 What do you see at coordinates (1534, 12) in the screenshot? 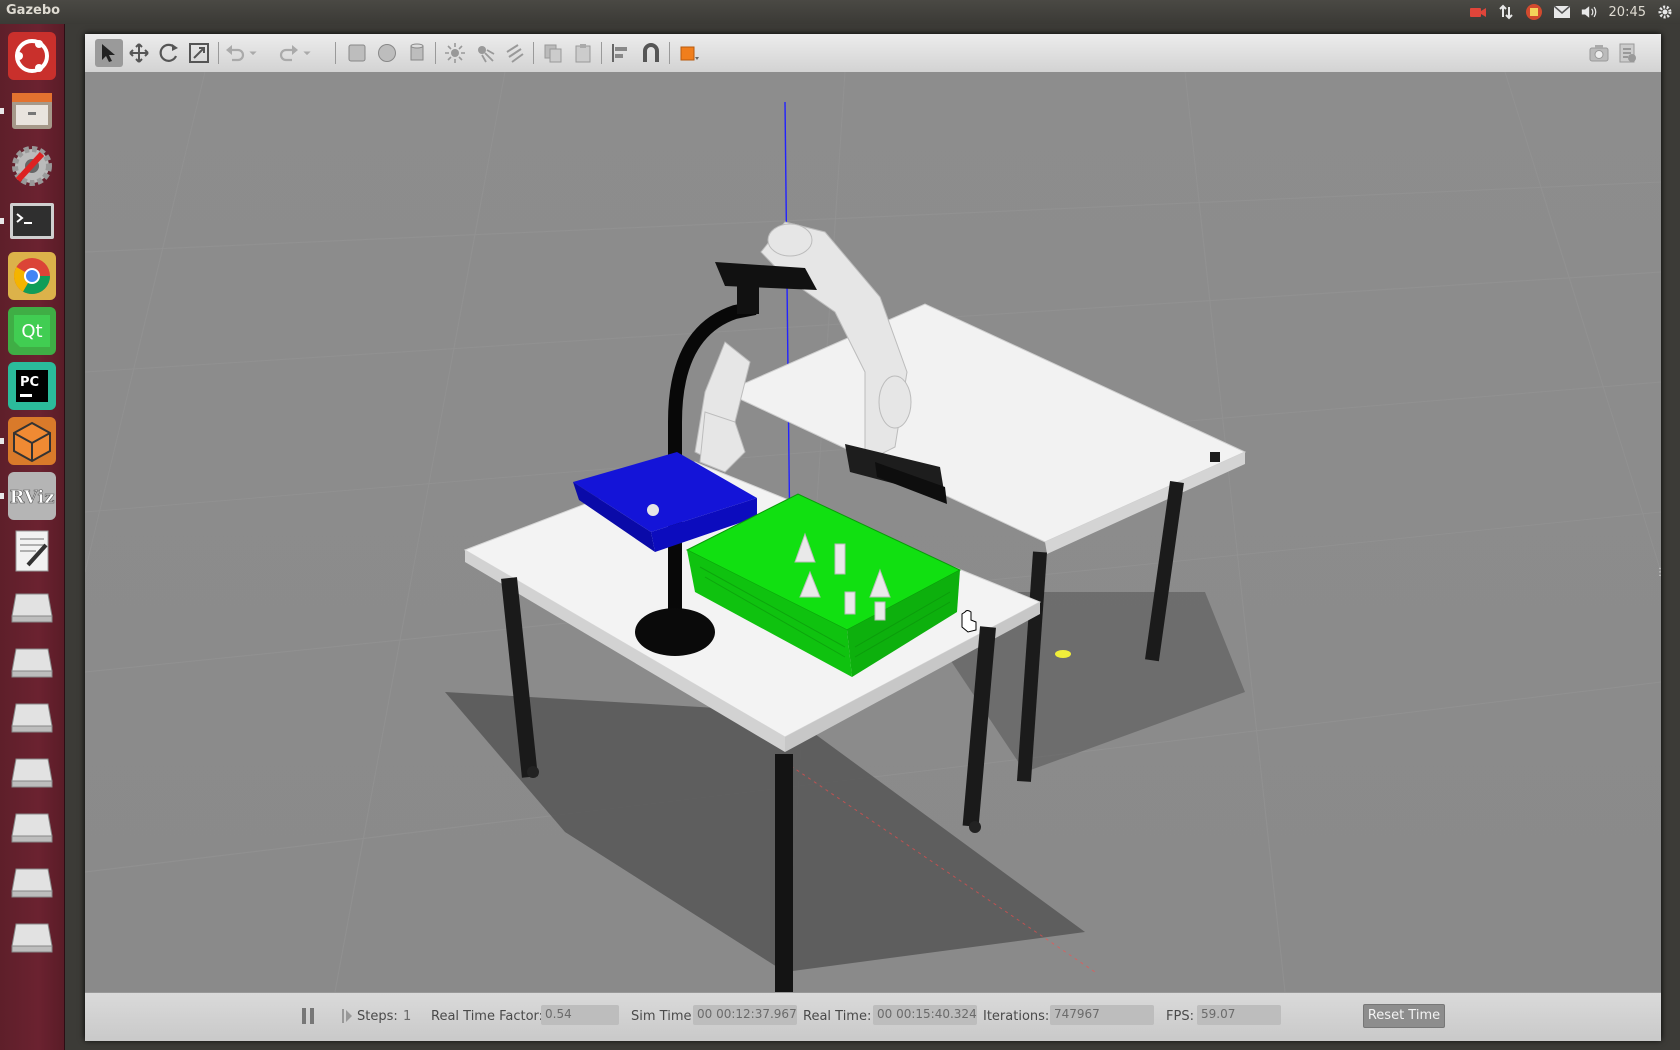
I see `update-notifier-icon` at bounding box center [1534, 12].